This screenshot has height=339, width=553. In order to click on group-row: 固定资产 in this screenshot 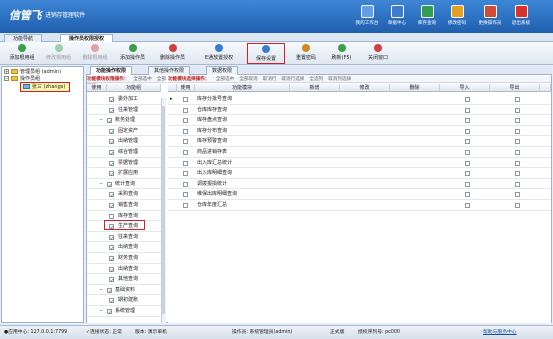, I will do `click(124, 132)`.